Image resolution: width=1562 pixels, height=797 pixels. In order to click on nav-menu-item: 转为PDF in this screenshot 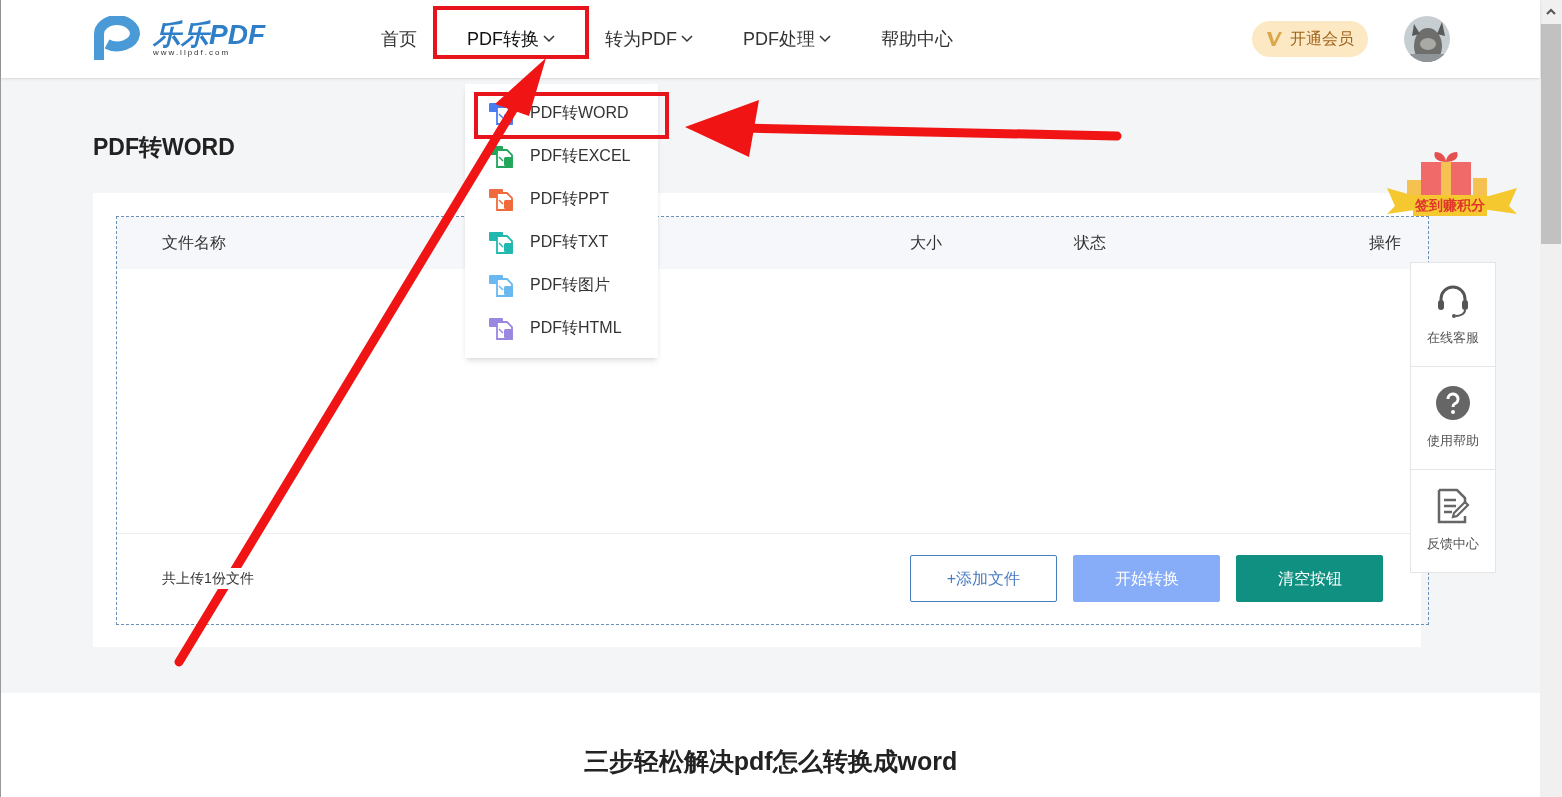, I will do `click(649, 39)`.